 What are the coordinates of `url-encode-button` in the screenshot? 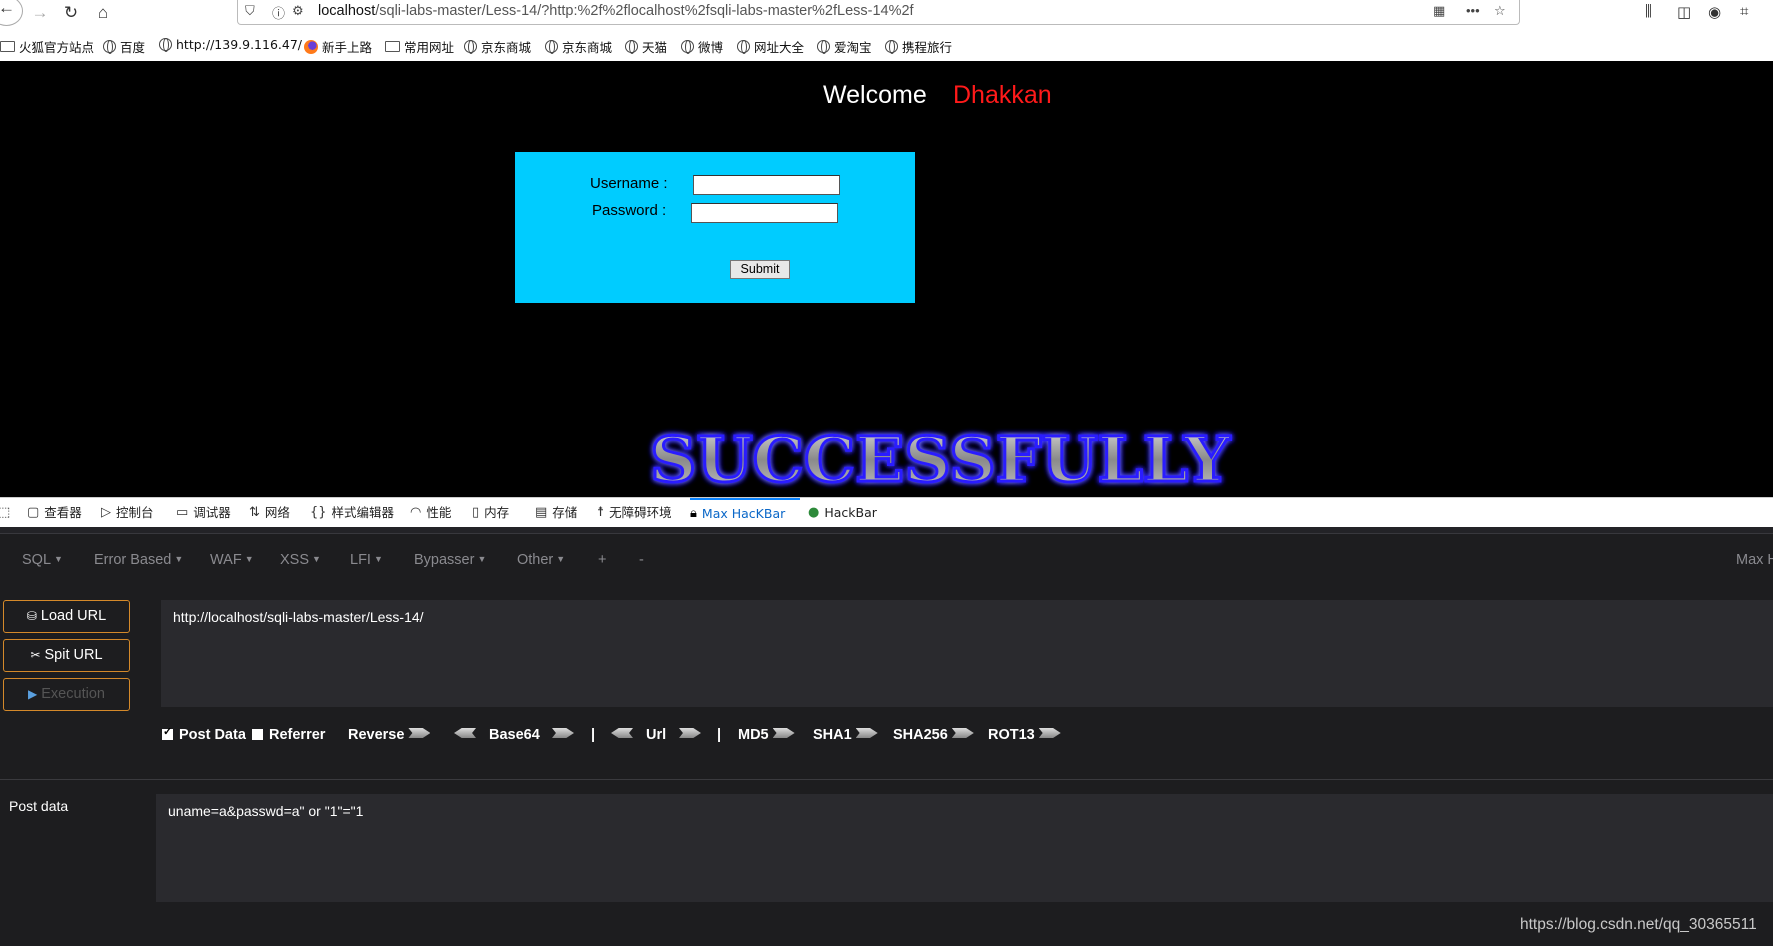 It's located at (688, 735).